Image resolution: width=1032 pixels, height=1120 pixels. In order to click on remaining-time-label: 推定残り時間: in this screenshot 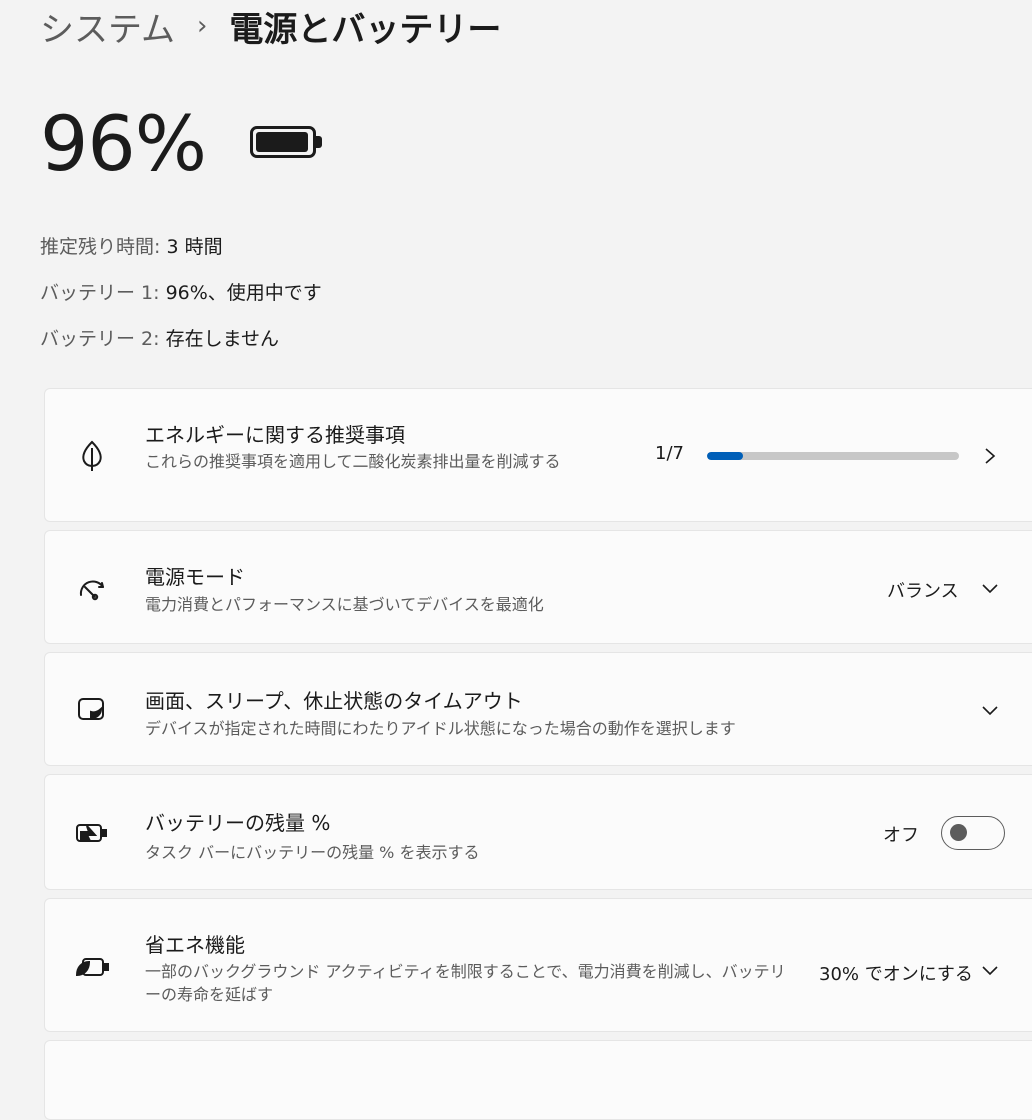, I will do `click(100, 247)`.